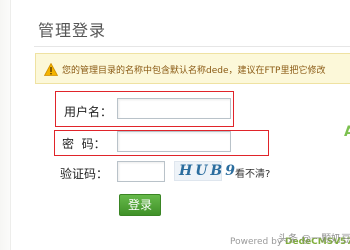  Describe the element at coordinates (314, 239) in the screenshot. I see `watermark-text: 头条 @一颗奶豆` at that location.